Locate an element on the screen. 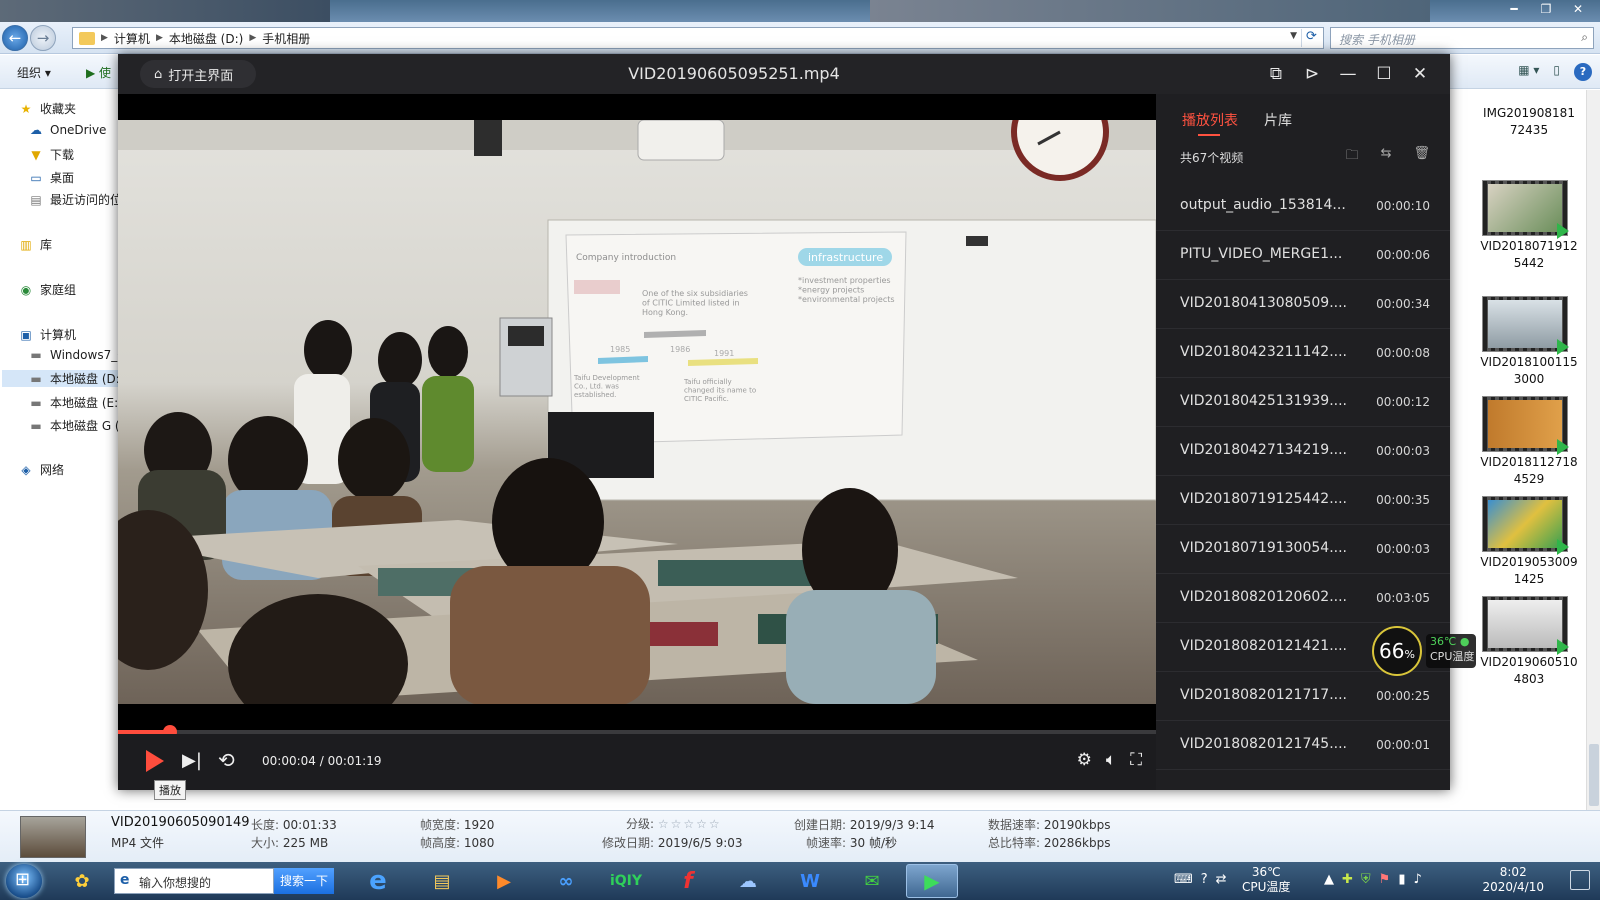 This screenshot has width=1600, height=900. thumbnail-label: VID2019053009 1425 is located at coordinates (1529, 571).